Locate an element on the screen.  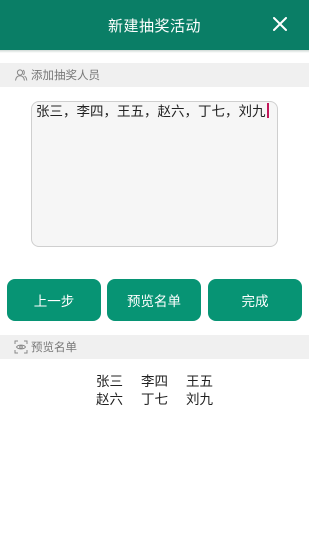
preview-name: 丁七 is located at coordinates (154, 400).